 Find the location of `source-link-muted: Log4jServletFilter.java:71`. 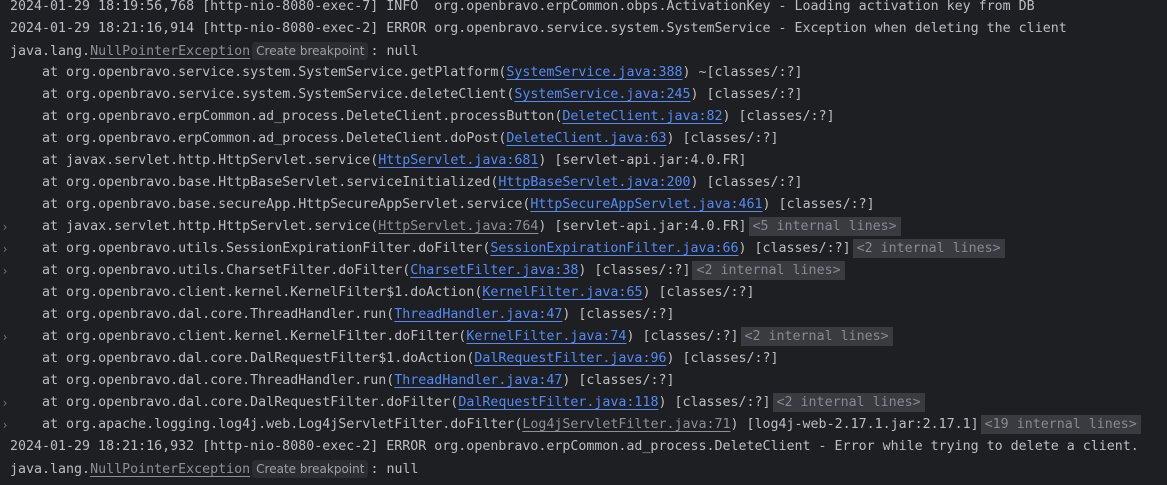

source-link-muted: Log4jServletFilter.java:71 is located at coordinates (626, 424).